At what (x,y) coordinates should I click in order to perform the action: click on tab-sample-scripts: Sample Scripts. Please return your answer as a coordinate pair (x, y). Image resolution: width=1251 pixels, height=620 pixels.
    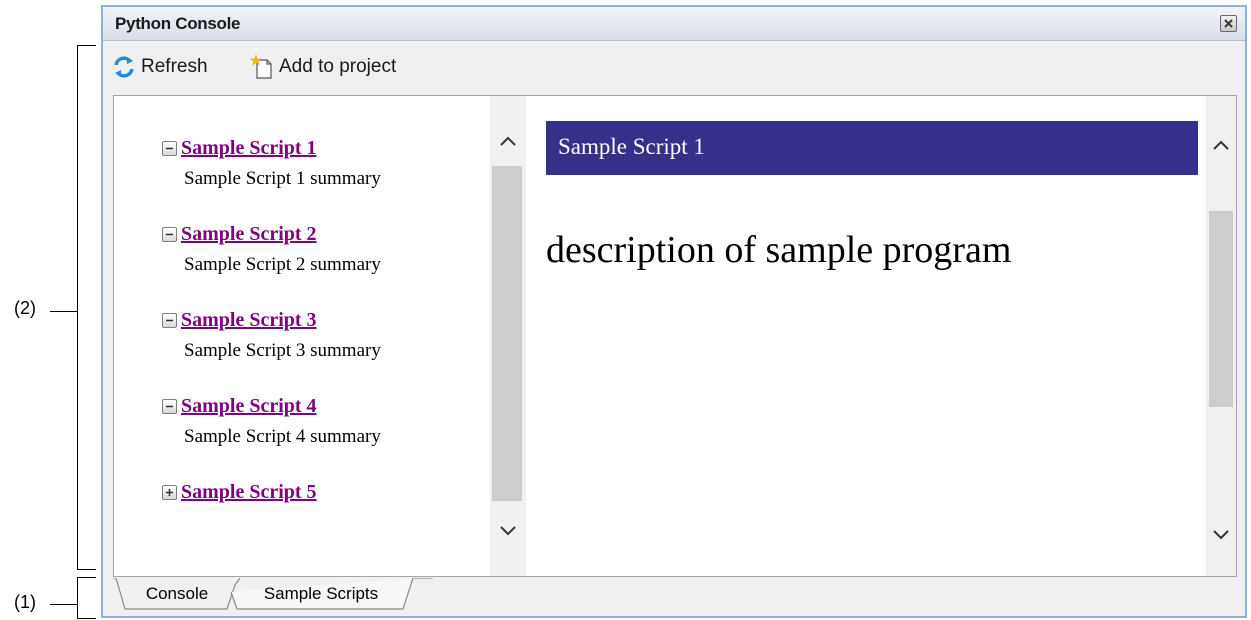
    Looking at the image, I should click on (321, 594).